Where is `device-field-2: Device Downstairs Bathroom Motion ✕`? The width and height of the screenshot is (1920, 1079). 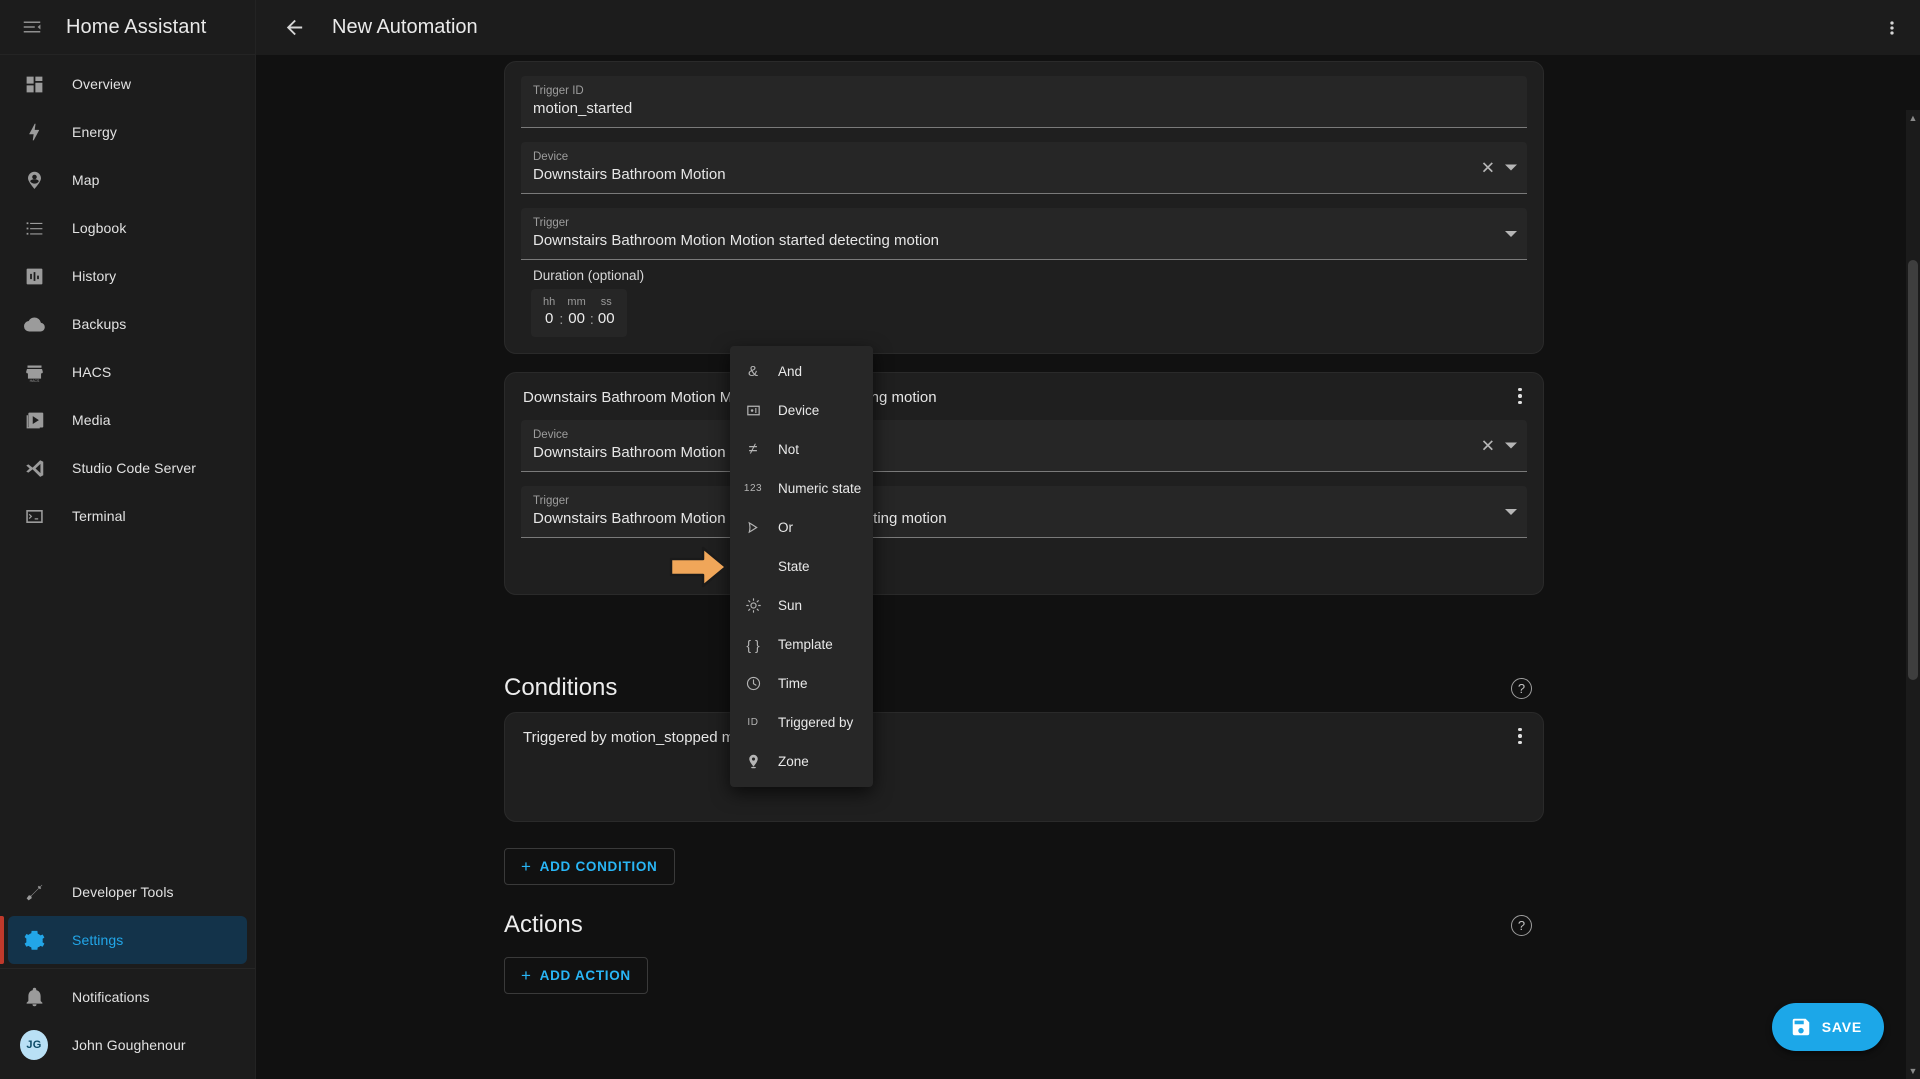
device-field-2: Device Downstairs Bathroom Motion ✕ is located at coordinates (1024, 446).